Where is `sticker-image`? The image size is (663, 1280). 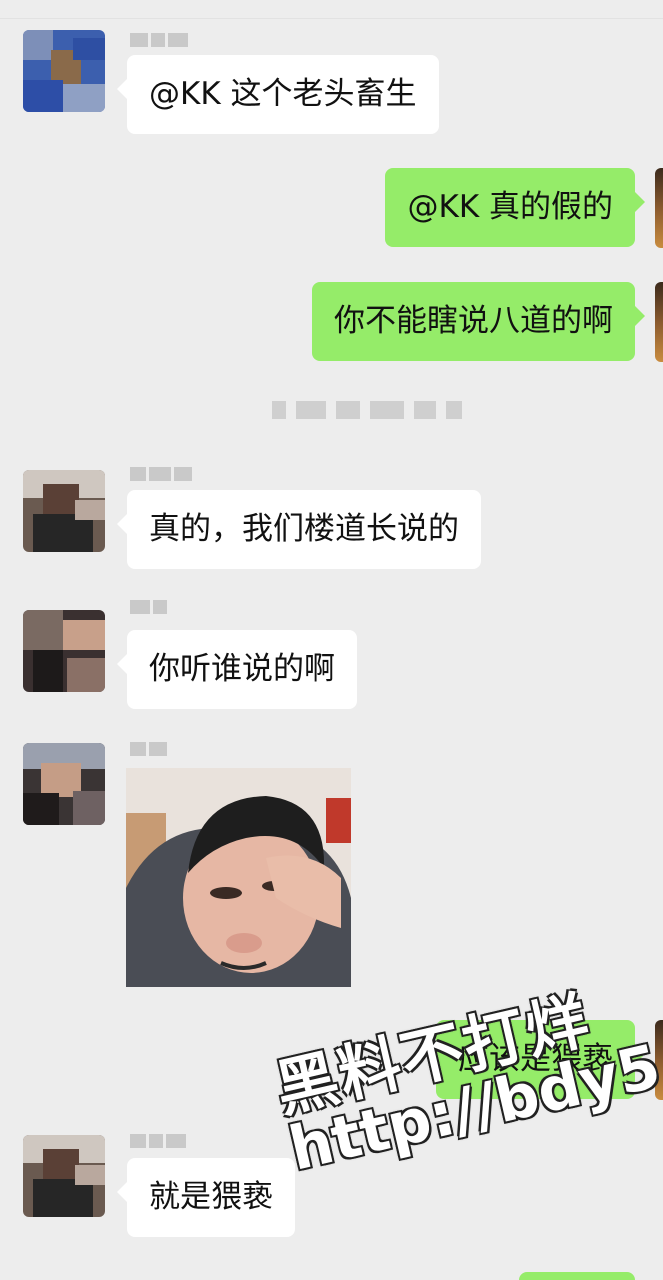 sticker-image is located at coordinates (238, 877).